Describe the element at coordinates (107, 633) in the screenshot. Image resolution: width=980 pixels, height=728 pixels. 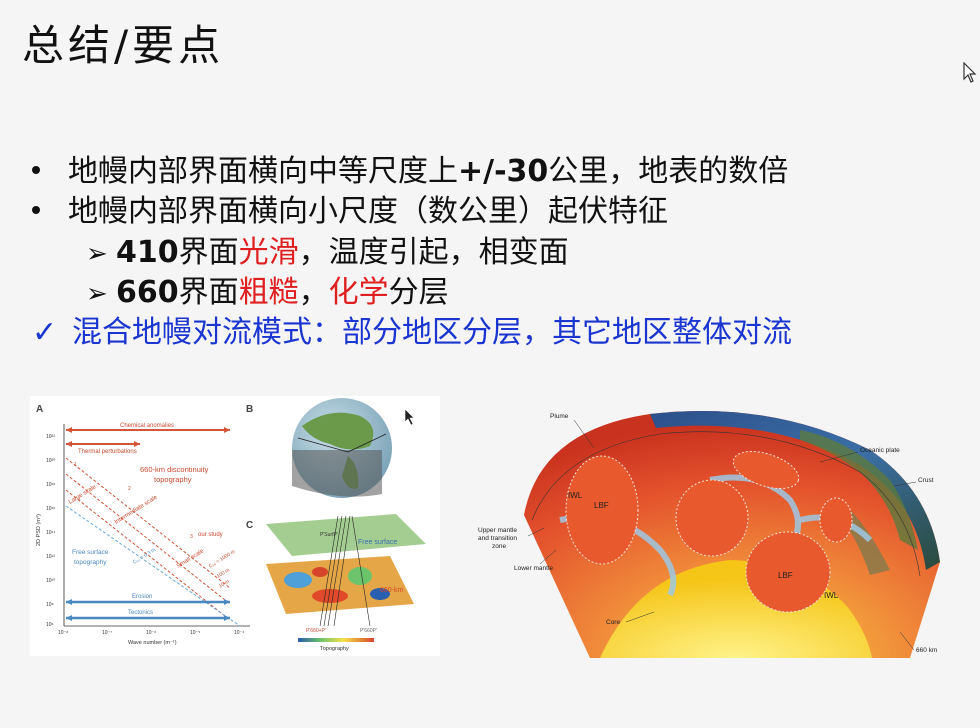
I see `x-tick: 10⁻⁷` at that location.